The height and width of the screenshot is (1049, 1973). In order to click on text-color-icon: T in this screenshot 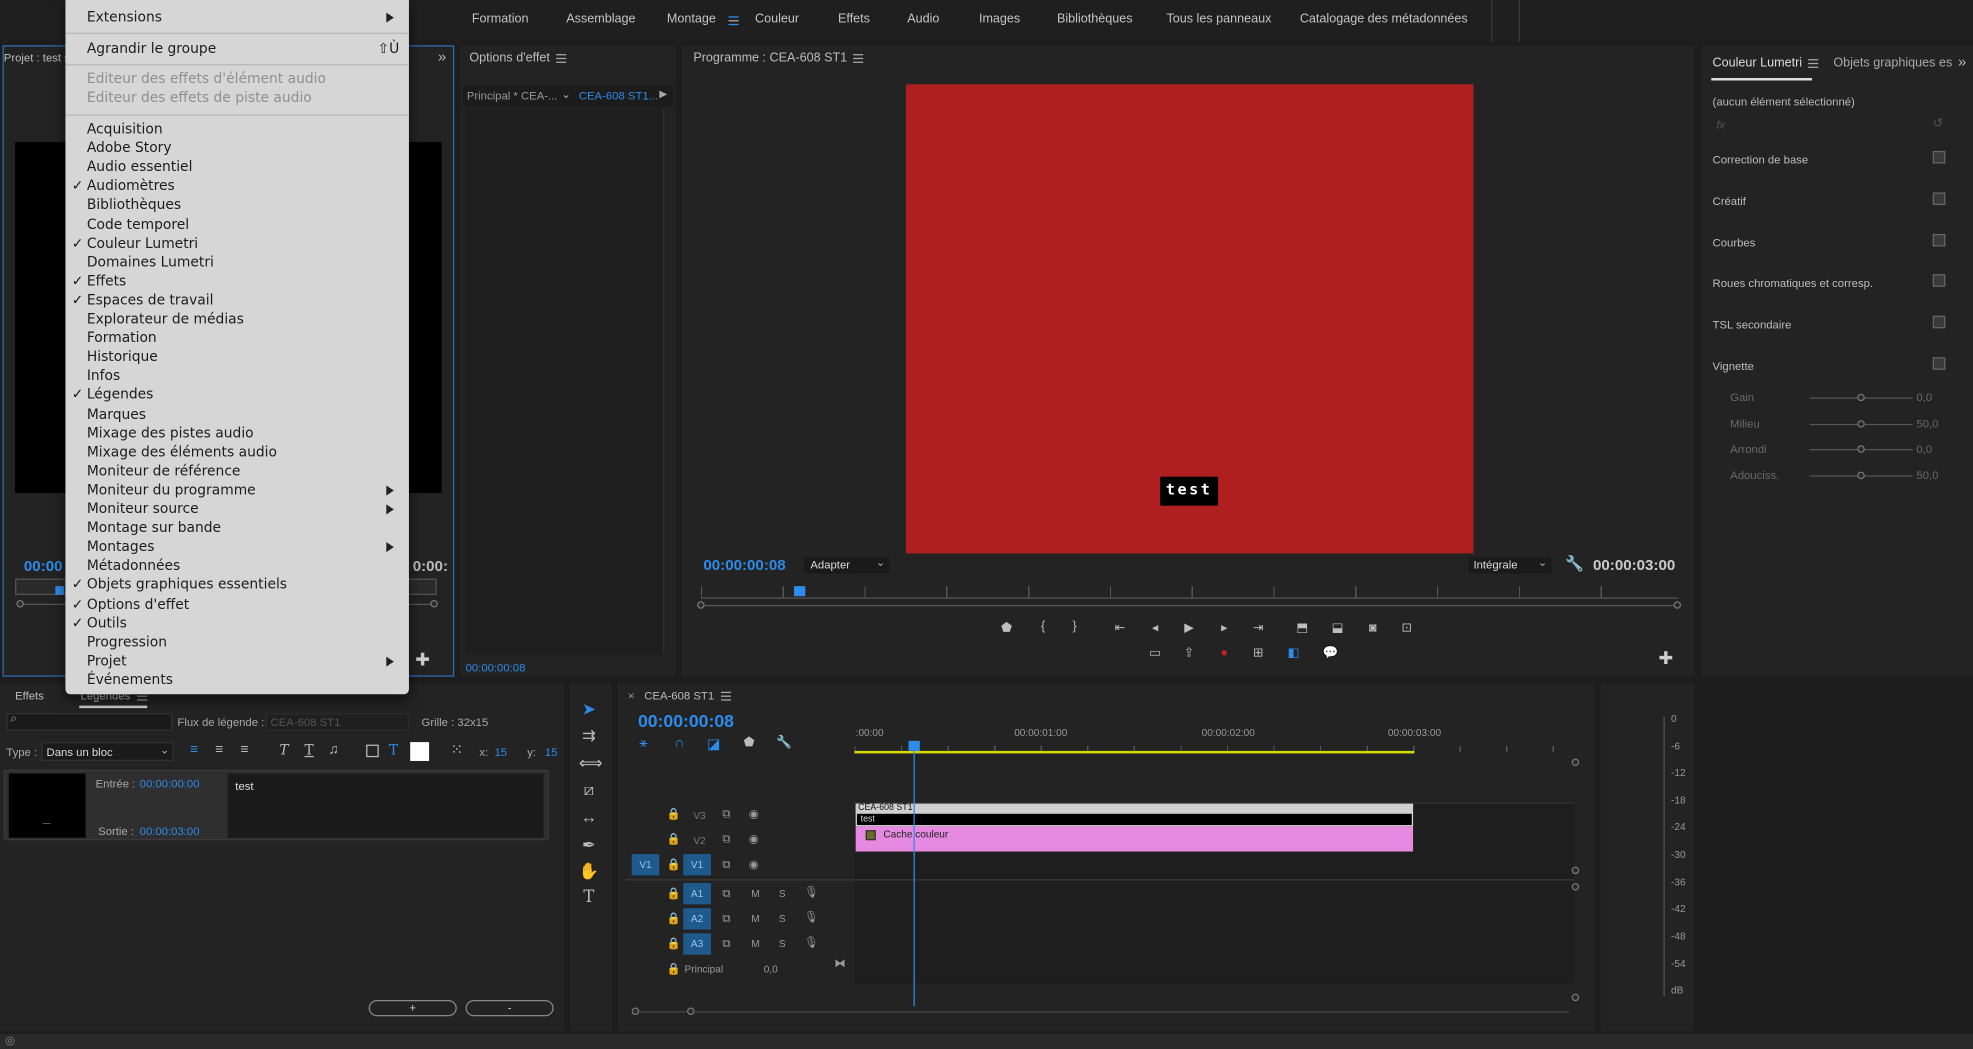, I will do `click(393, 750)`.